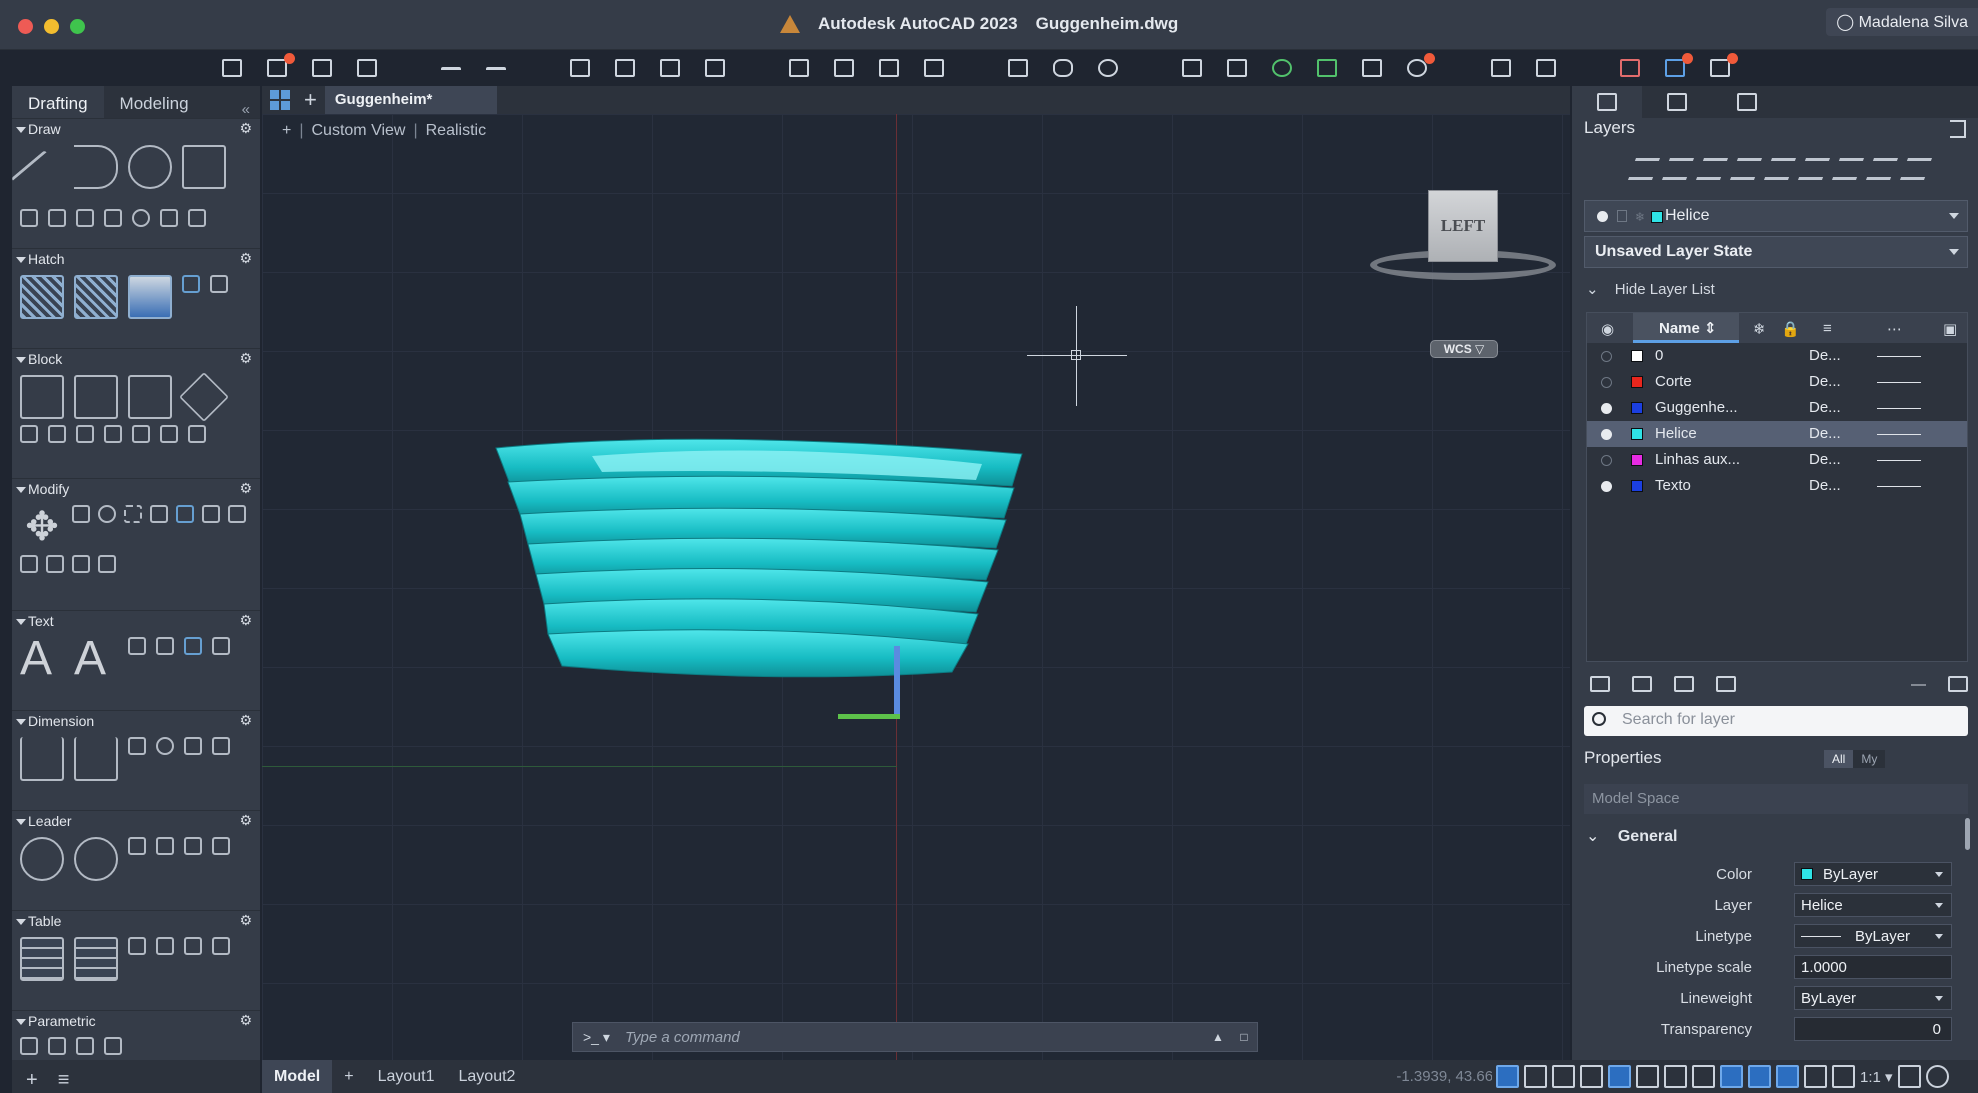  Describe the element at coordinates (1644, 169) in the screenshot. I see `layer-properties-icon` at that location.